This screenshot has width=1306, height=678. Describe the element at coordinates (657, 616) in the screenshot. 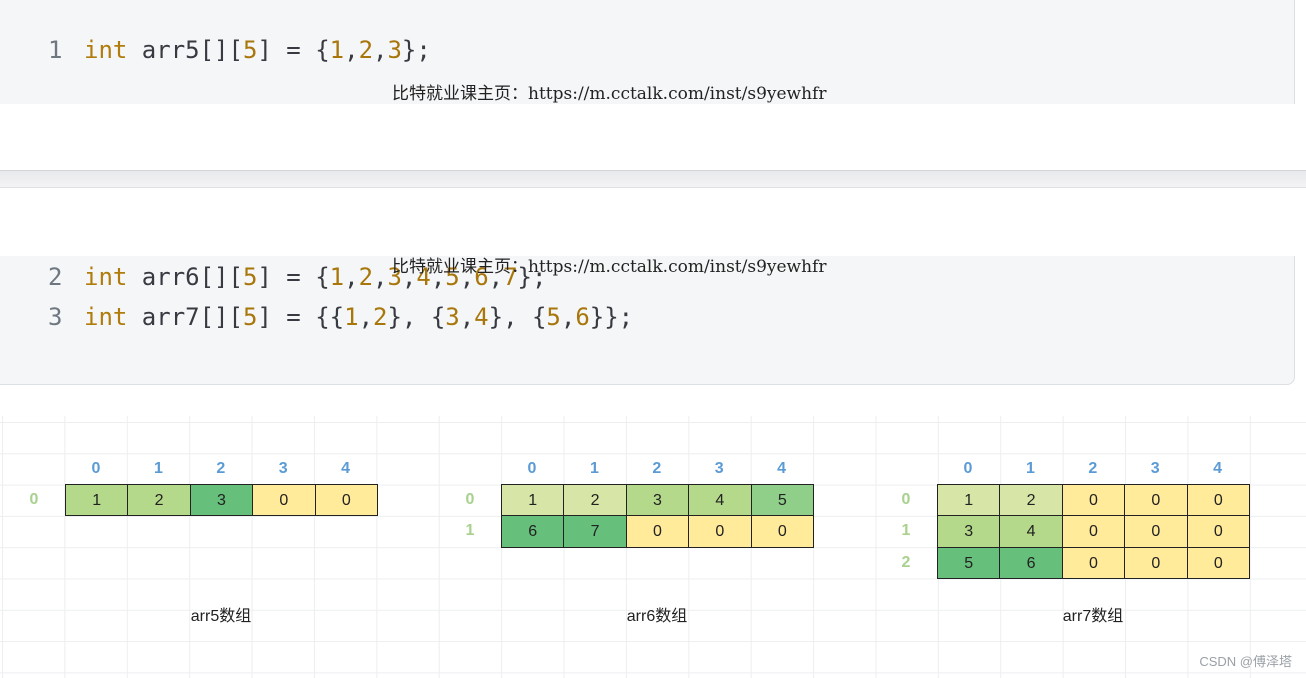

I see `array-caption: arr6数组` at that location.